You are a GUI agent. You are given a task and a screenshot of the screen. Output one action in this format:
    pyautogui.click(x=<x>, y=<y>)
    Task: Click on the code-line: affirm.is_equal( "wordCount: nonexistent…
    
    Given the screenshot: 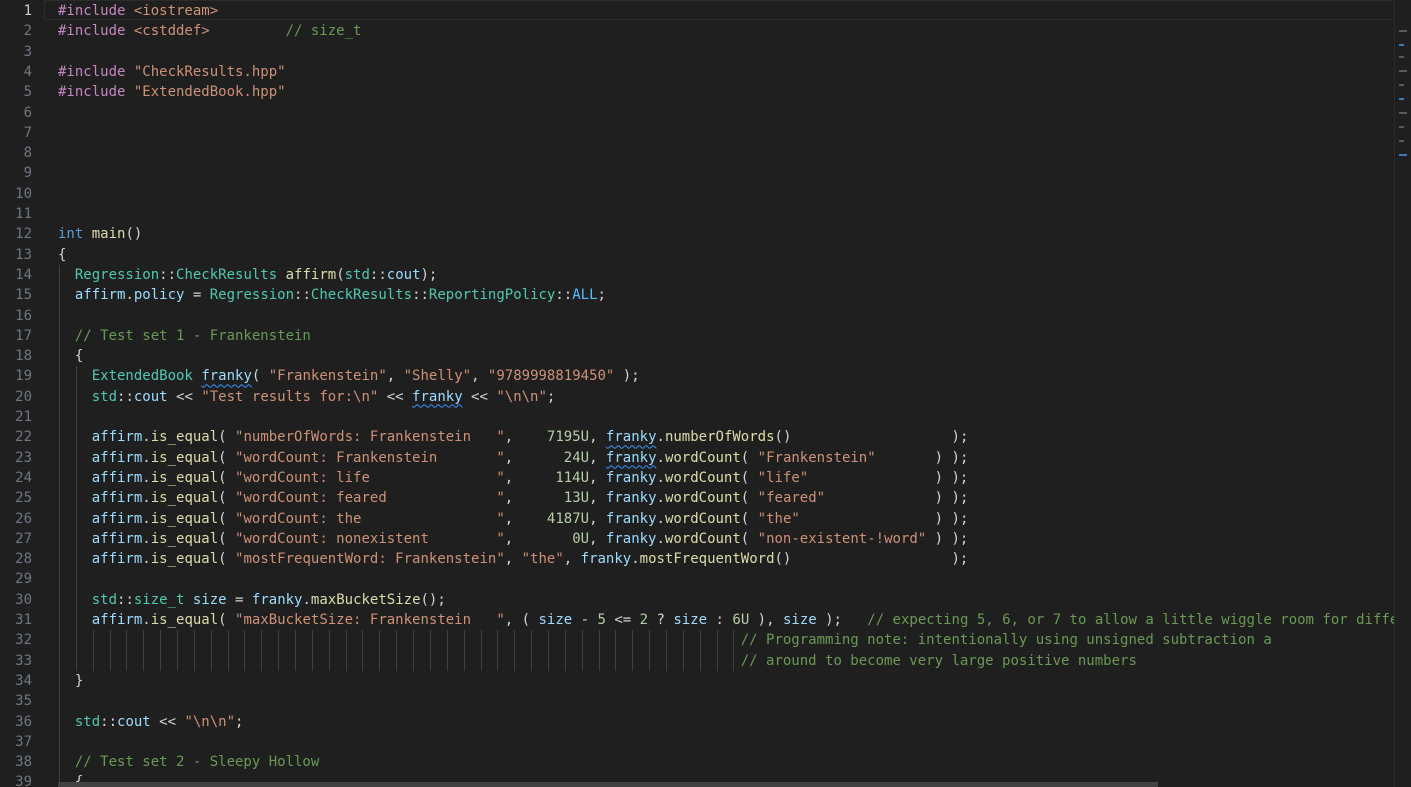 What is the action you would take?
    pyautogui.click(x=513, y=539)
    